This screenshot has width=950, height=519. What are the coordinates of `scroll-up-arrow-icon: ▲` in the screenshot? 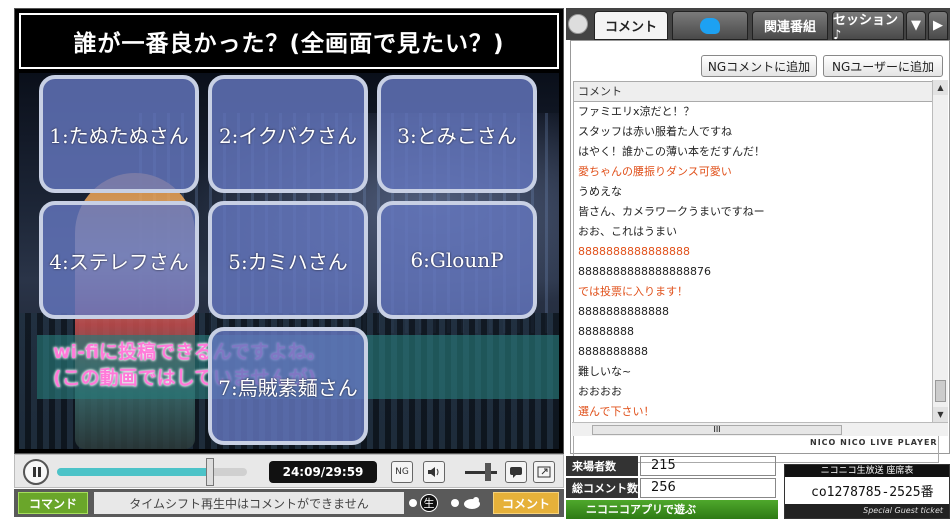 It's located at (940, 87).